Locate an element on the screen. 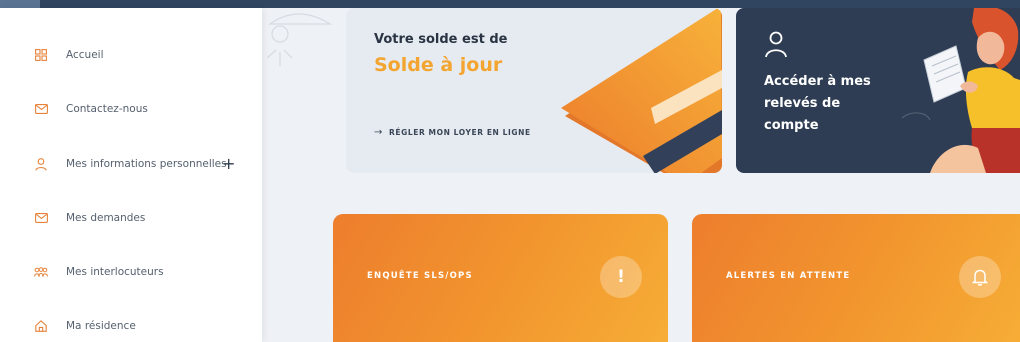 This screenshot has width=1020, height=342. sidebar-item-label: Mes interlocuteurs is located at coordinates (115, 272).